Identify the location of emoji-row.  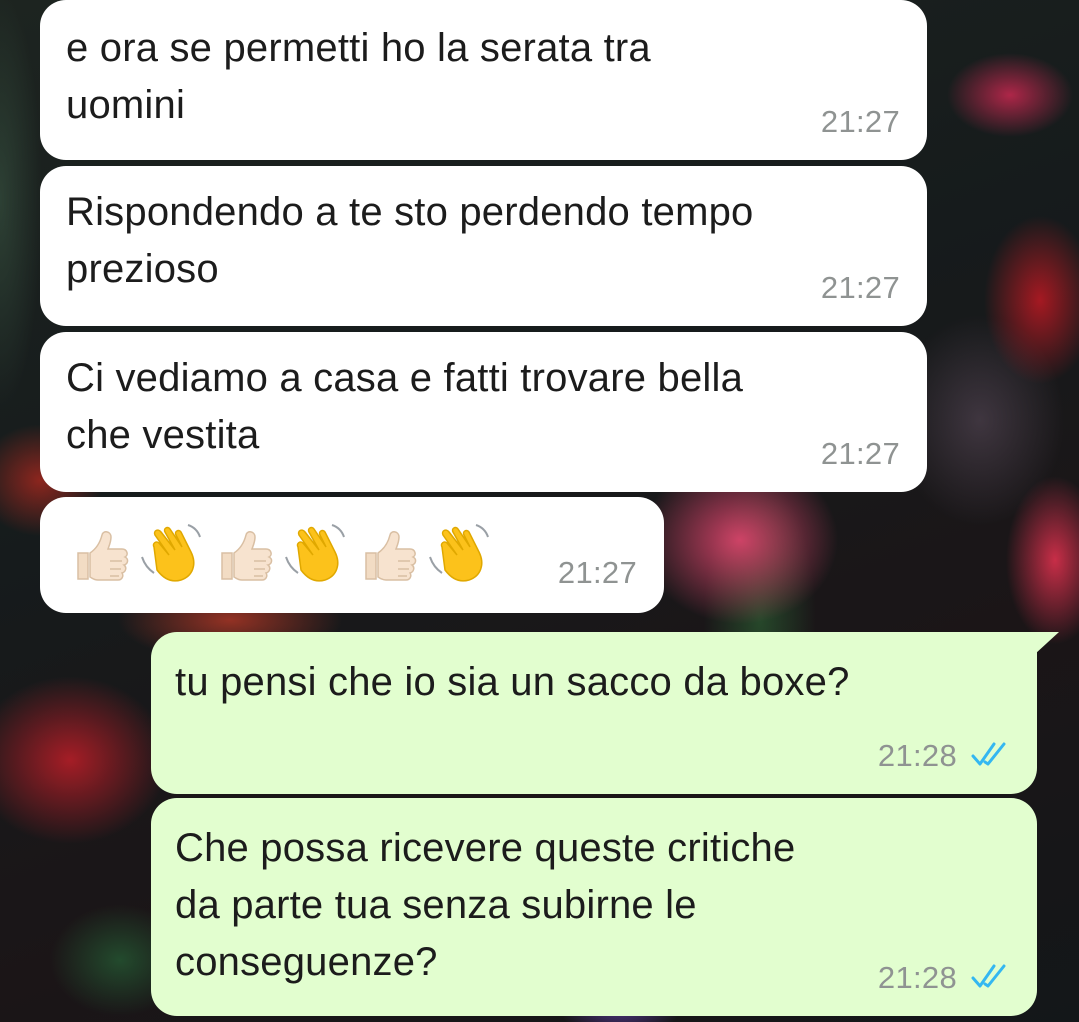
(280, 553).